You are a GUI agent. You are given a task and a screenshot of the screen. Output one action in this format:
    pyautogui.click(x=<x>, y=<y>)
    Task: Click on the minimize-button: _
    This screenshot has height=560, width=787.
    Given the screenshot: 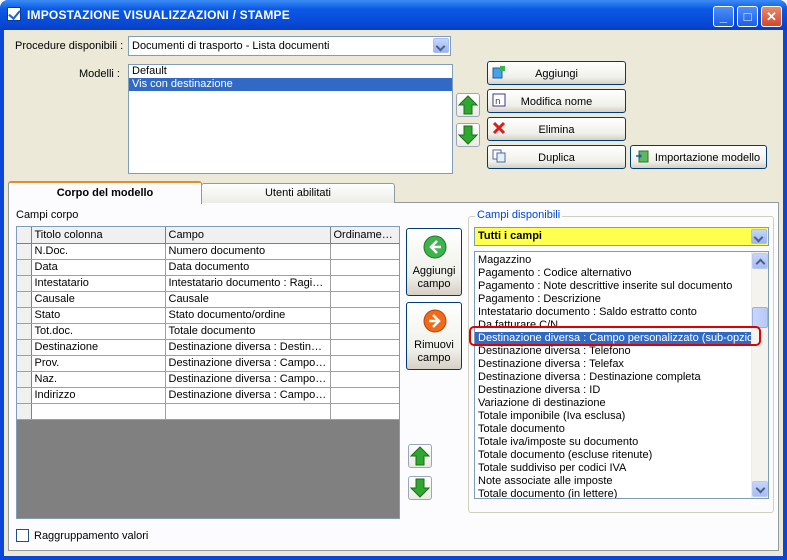 What is the action you would take?
    pyautogui.click(x=723, y=16)
    